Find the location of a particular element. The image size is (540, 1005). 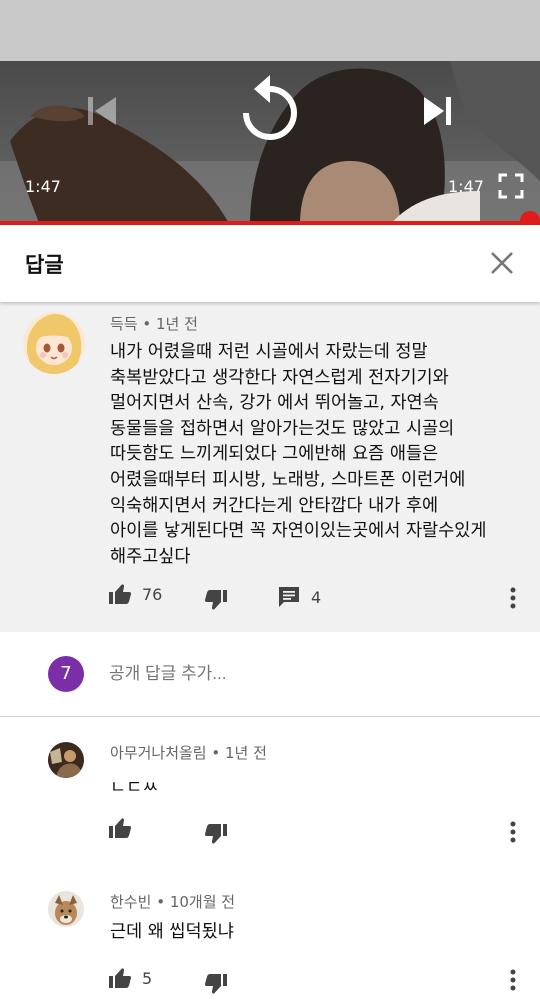

reply-count: 4 is located at coordinates (316, 597).